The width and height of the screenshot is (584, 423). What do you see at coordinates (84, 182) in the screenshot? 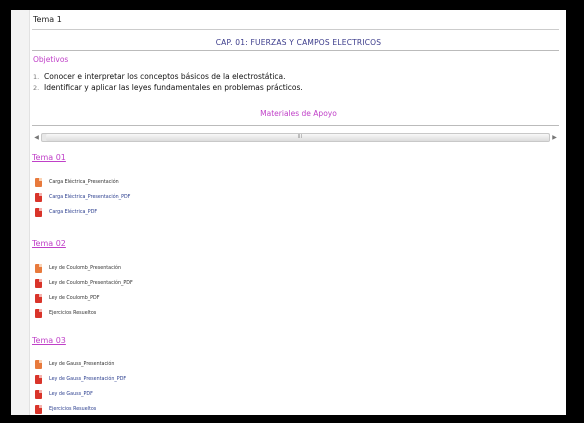
I see `file-label: Carga Eléctrica_Presentación` at bounding box center [84, 182].